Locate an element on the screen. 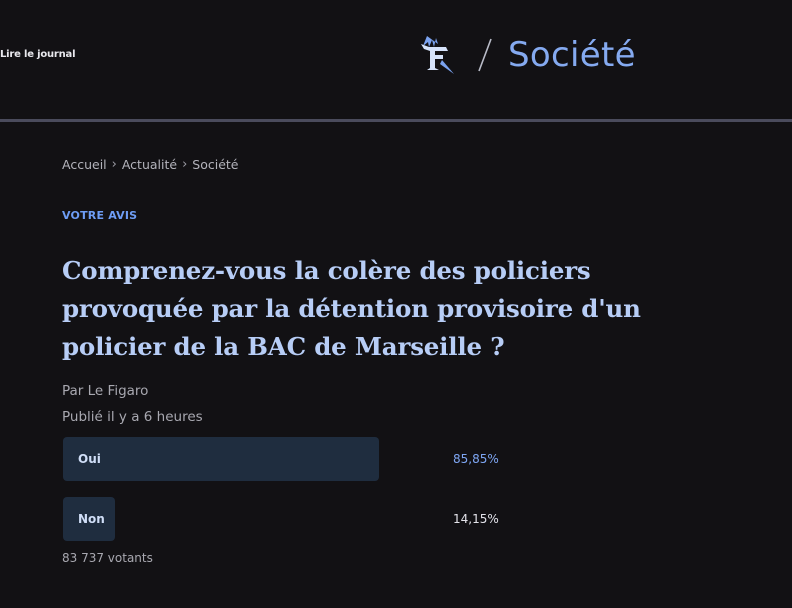 The width and height of the screenshot is (792, 608). le-figaro-f-logo-icon is located at coordinates (438, 55).